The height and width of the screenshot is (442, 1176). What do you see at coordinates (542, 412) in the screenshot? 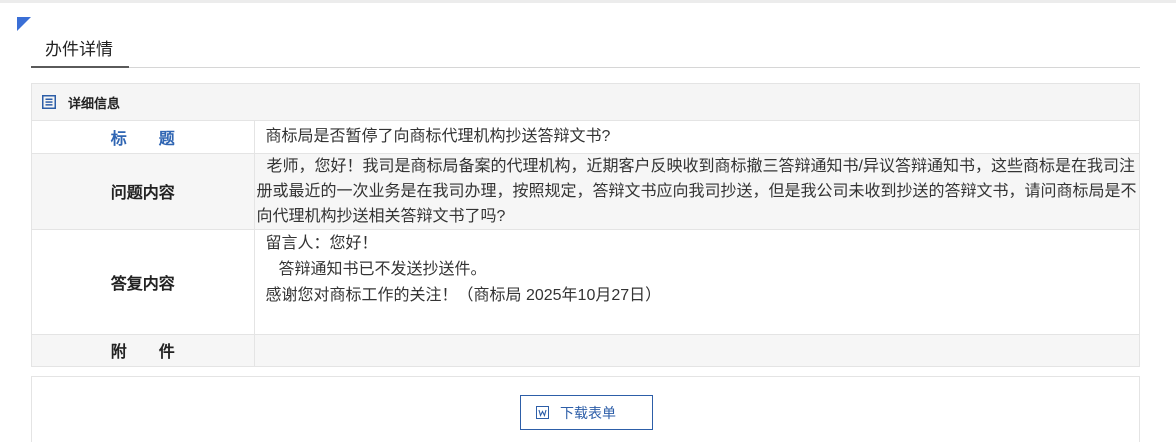
I see `word-document-icon` at bounding box center [542, 412].